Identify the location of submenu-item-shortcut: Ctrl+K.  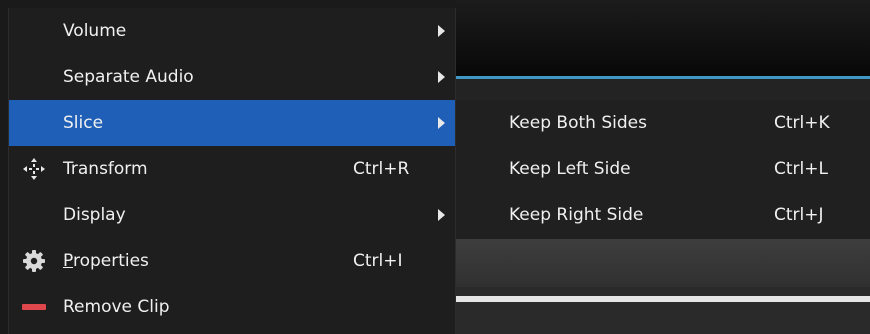
(802, 123).